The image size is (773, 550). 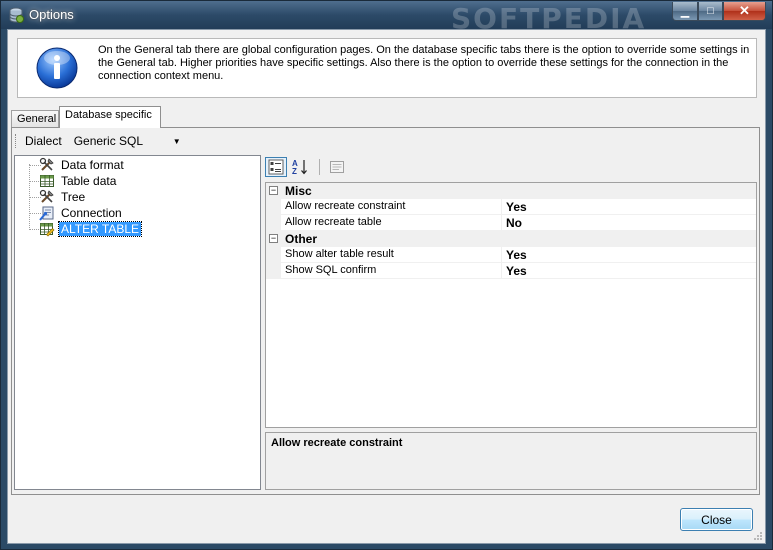 What do you see at coordinates (333, 222) in the screenshot?
I see `property-name: Allow recreate table` at bounding box center [333, 222].